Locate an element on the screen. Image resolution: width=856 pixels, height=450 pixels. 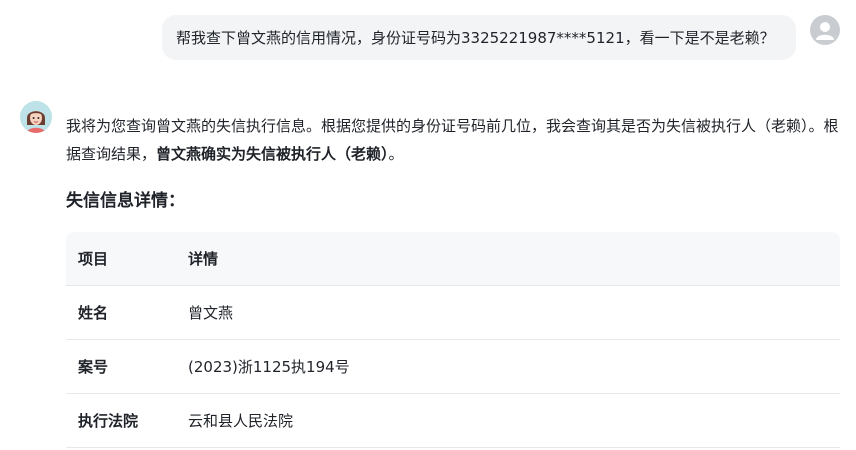
table-cell-value: 云和县人民法院 is located at coordinates (514, 420).